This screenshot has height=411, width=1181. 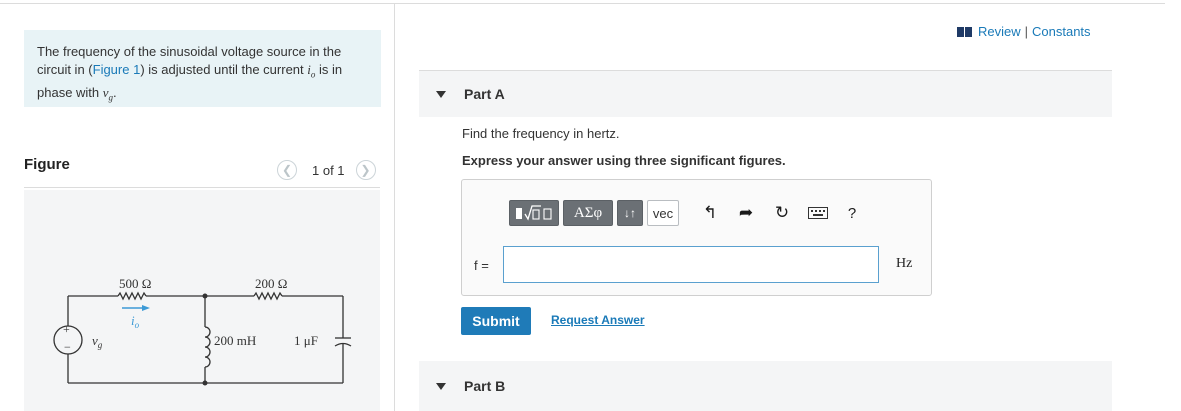 I want to click on figure-title: Figure, so click(x=47, y=164).